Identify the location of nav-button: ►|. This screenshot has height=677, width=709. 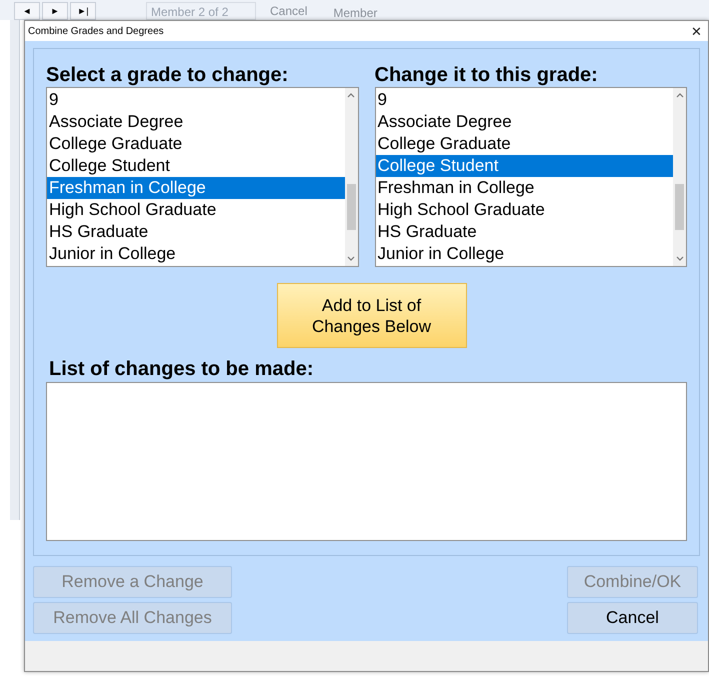
(83, 11).